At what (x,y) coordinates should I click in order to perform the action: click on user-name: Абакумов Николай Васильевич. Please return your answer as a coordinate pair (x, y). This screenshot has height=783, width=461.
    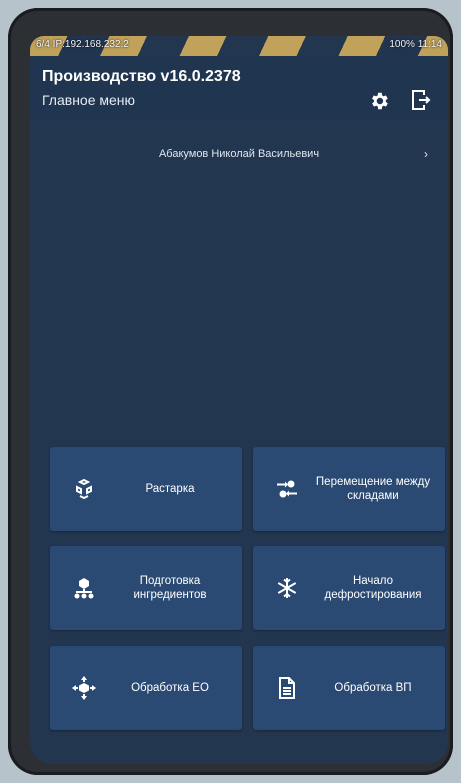
    Looking at the image, I should click on (239, 154).